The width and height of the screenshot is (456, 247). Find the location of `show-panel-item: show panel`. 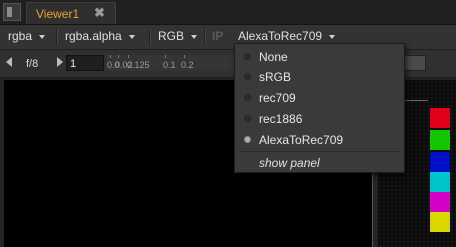

show-panel-item: show panel is located at coordinates (289, 163).